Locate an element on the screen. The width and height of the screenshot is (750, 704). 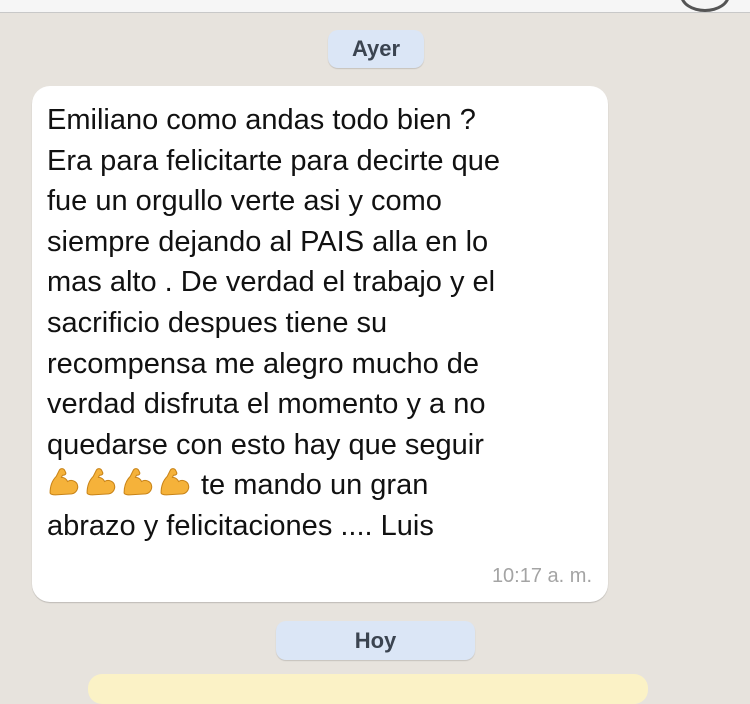
message-line: te mando un gran is located at coordinates (315, 485).